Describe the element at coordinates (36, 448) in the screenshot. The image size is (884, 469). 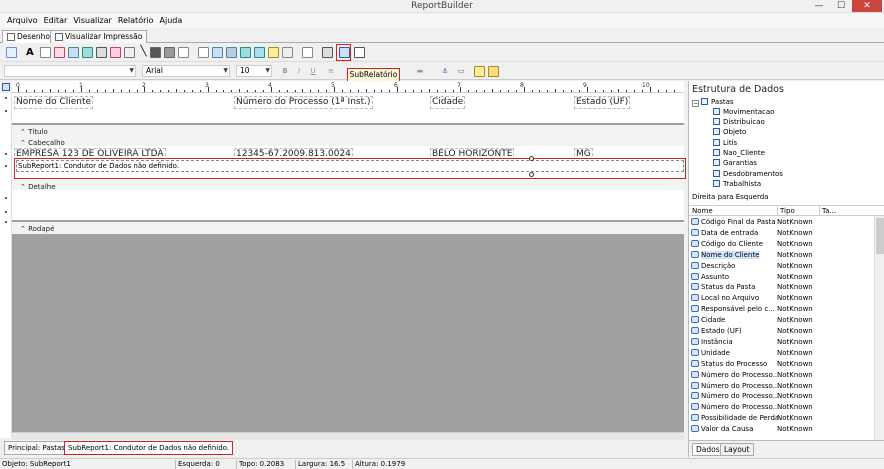
I see `tab-main-report: Principal: Pastas` at that location.